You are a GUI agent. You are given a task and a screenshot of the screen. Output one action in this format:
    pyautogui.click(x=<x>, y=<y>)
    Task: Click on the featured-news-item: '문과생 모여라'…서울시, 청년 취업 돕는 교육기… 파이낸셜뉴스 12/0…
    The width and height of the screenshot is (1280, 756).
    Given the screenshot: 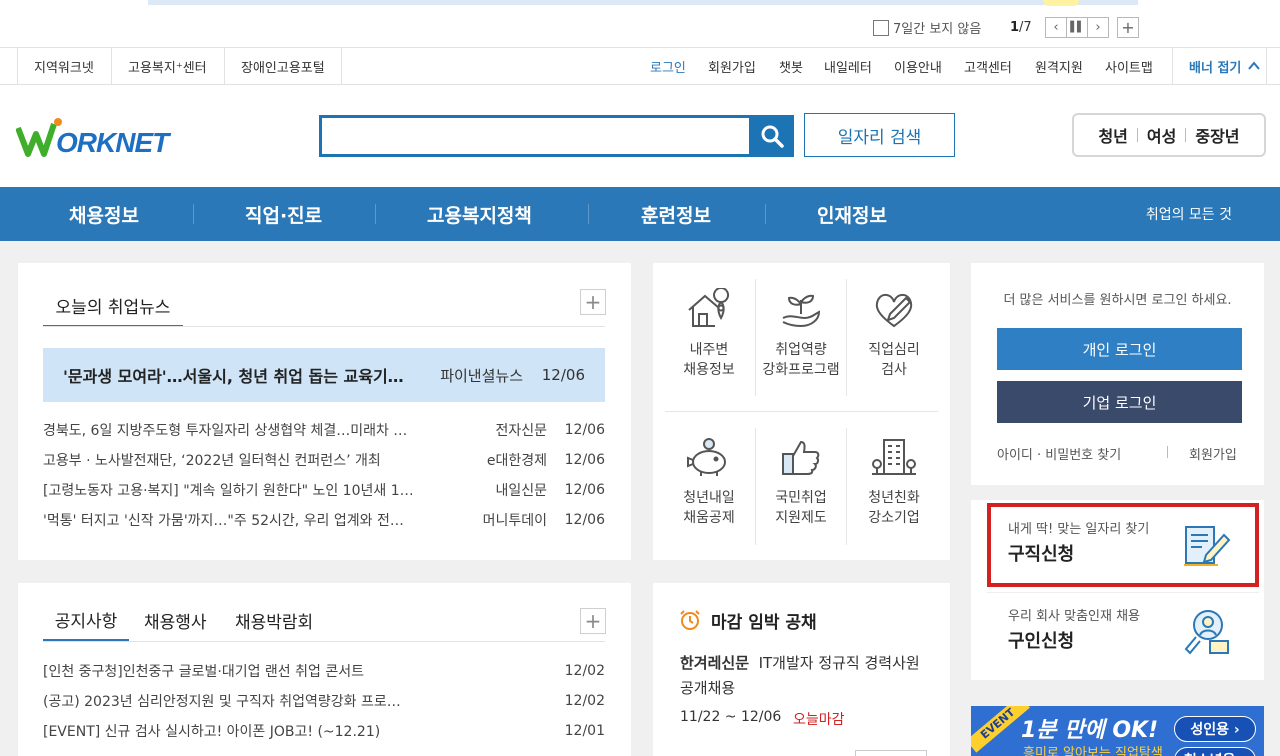 What is the action you would take?
    pyautogui.click(x=324, y=375)
    